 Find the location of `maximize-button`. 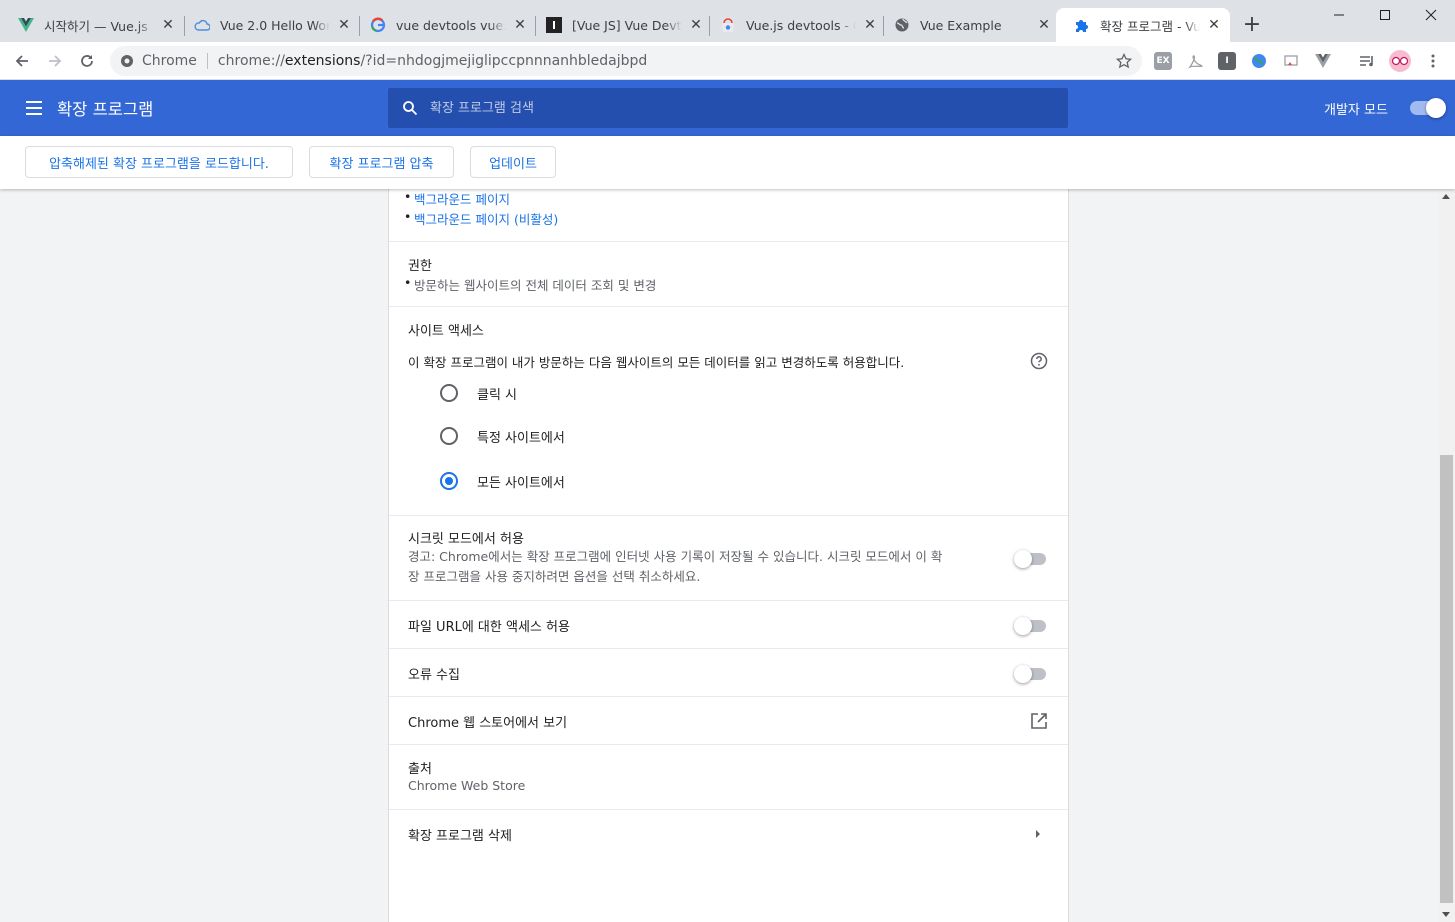

maximize-button is located at coordinates (1385, 15).